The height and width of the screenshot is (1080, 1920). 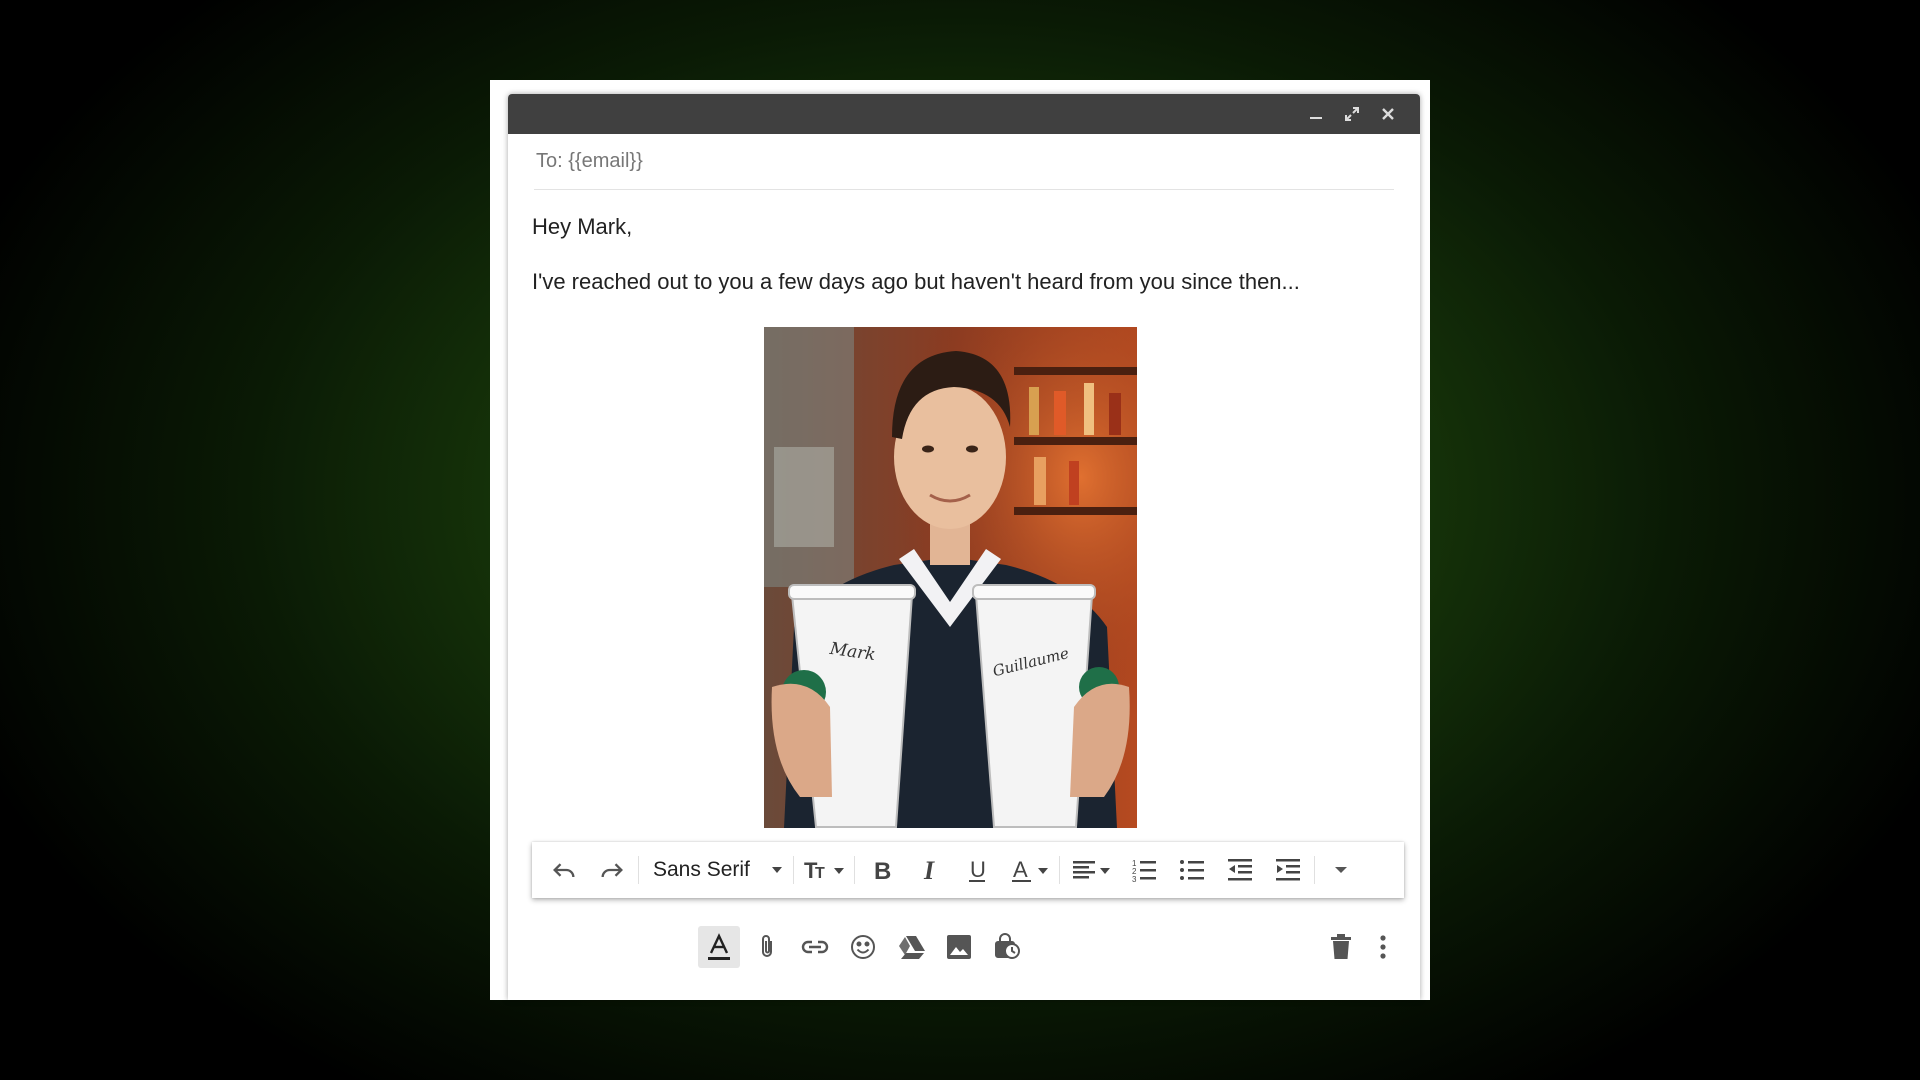 What do you see at coordinates (815, 947) in the screenshot?
I see `link-icon` at bounding box center [815, 947].